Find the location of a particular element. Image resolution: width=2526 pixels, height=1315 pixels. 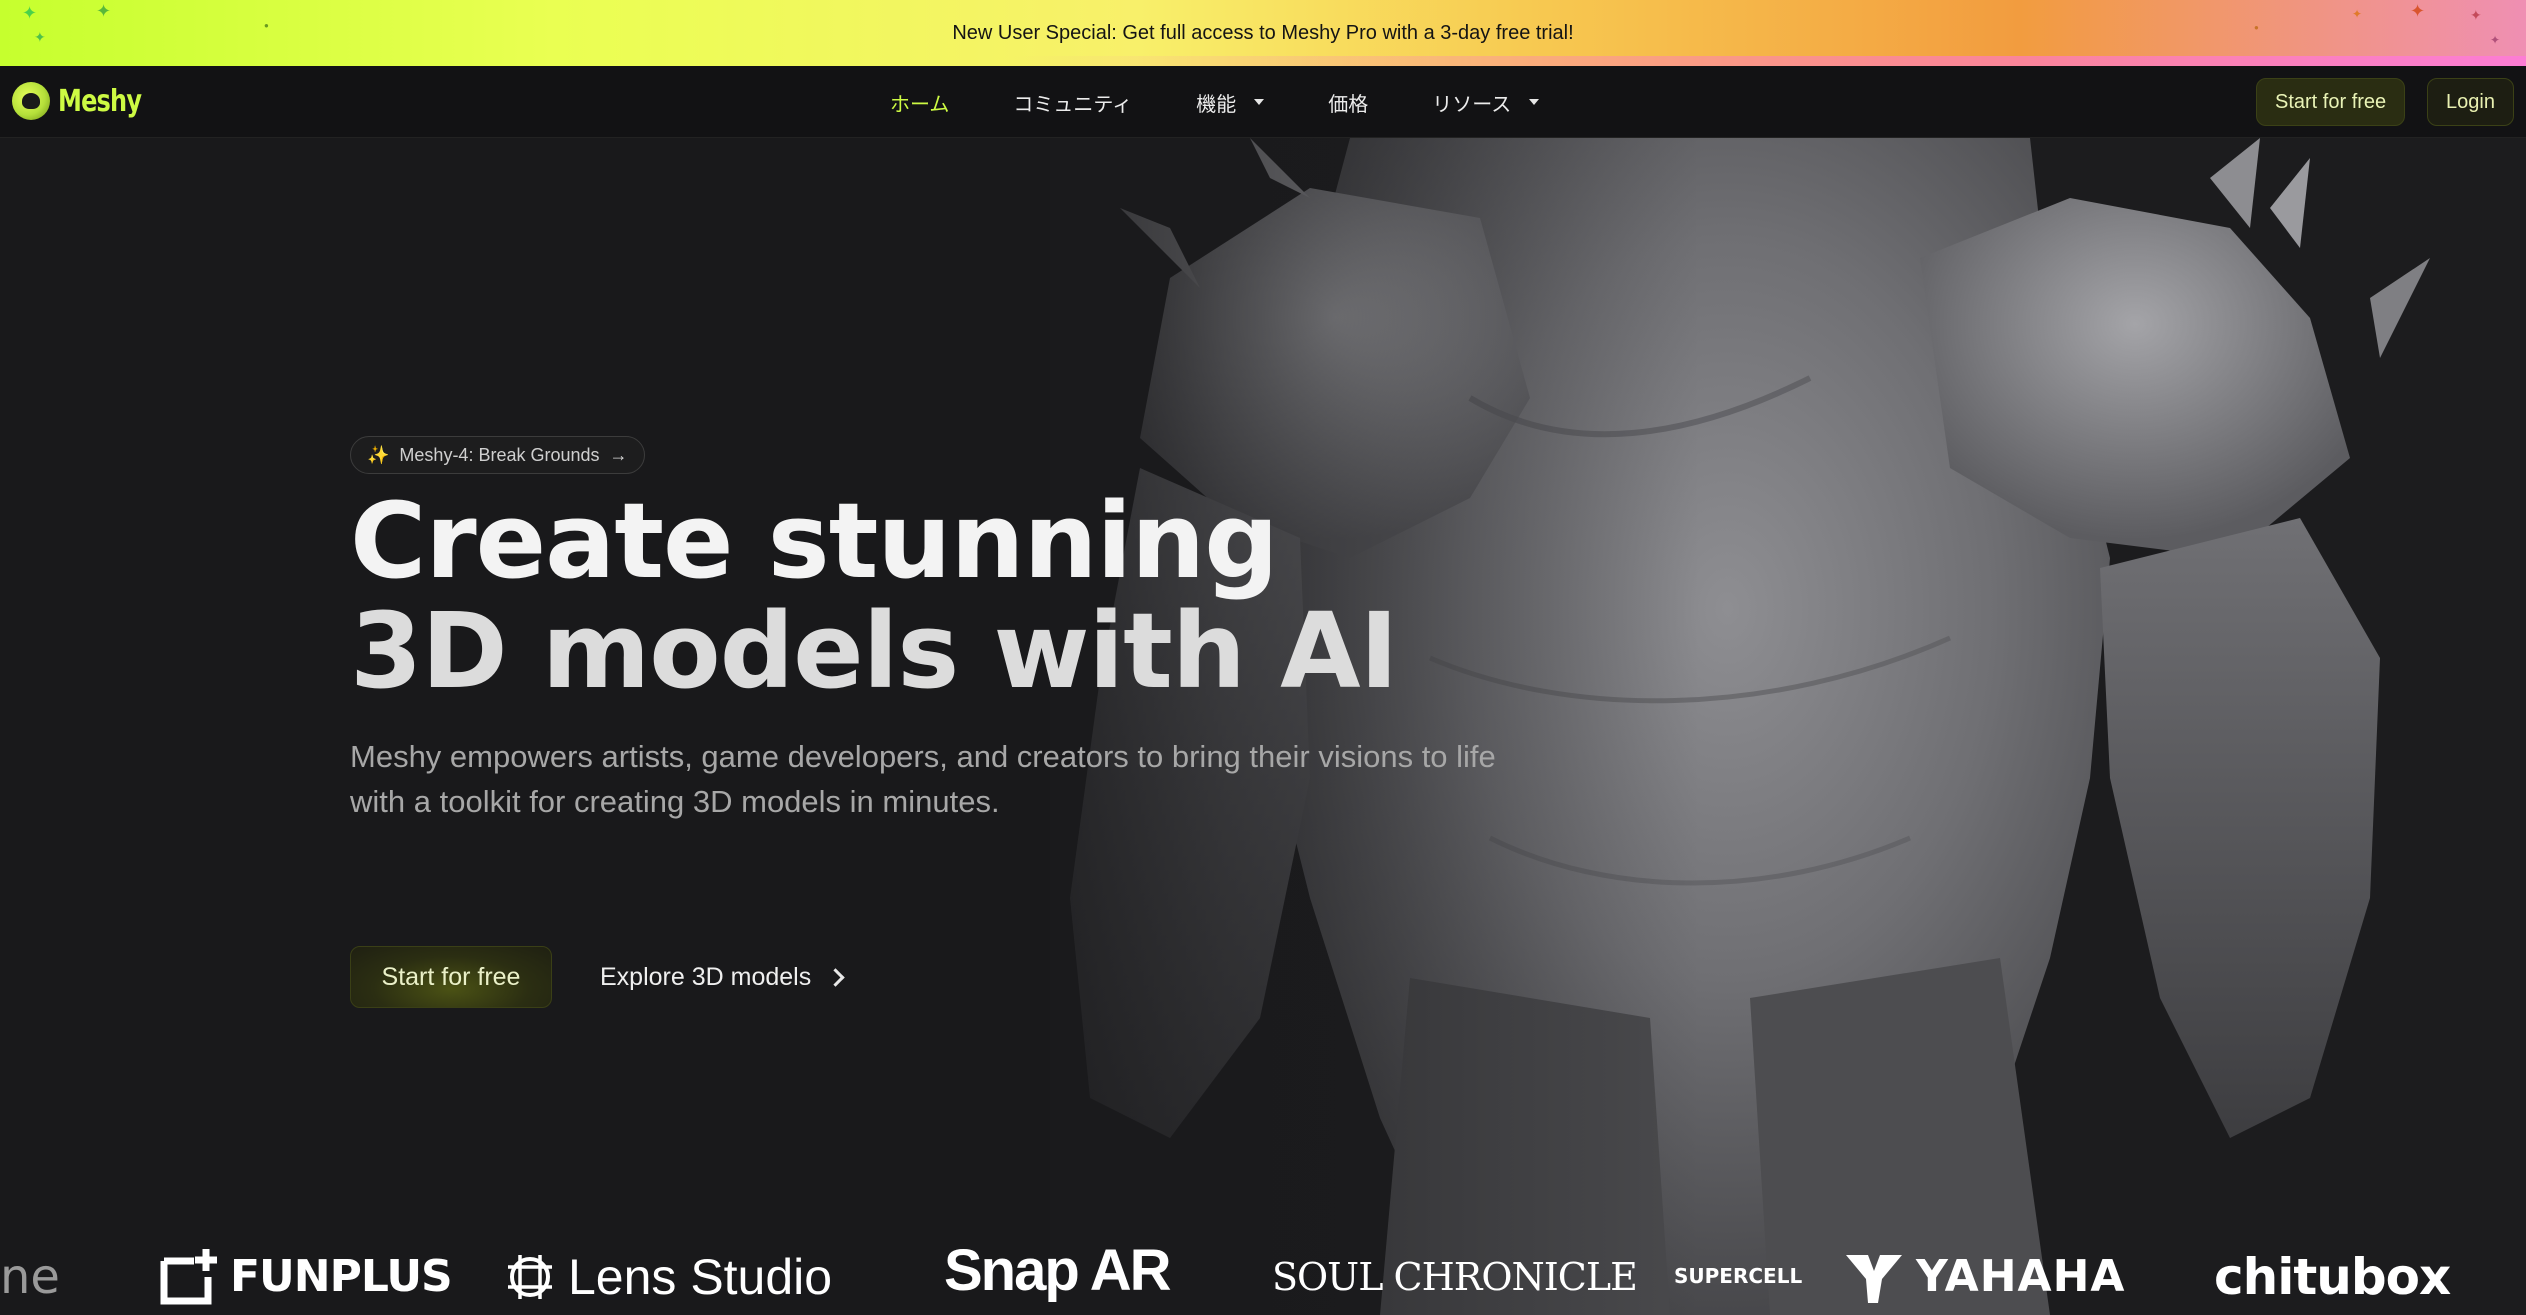

announcement-badge: ✨ Meshy-4: Break Grounds → is located at coordinates (497, 455).